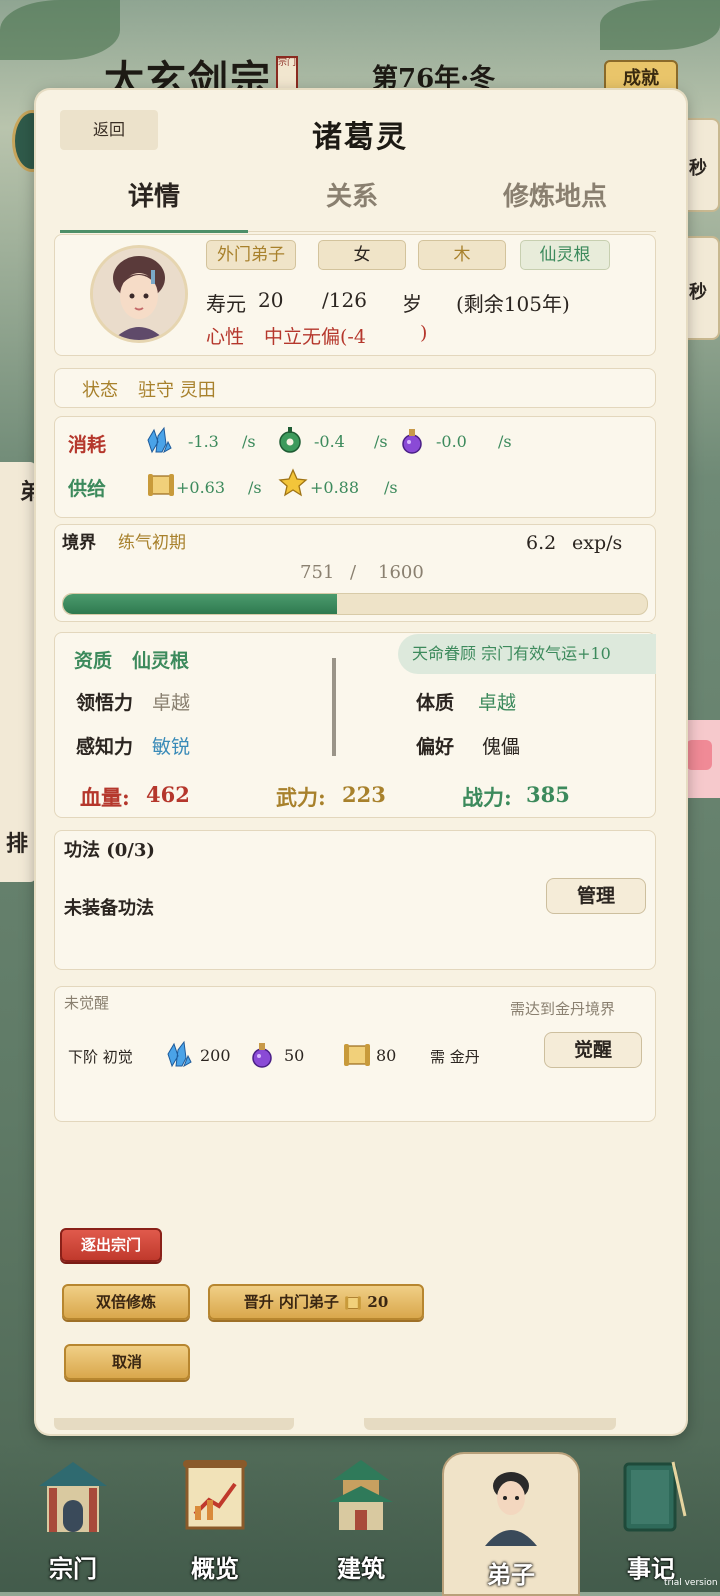 The height and width of the screenshot is (1596, 720). What do you see at coordinates (215, 1055) in the screenshot?
I see `awakening-cost: 200` at bounding box center [215, 1055].